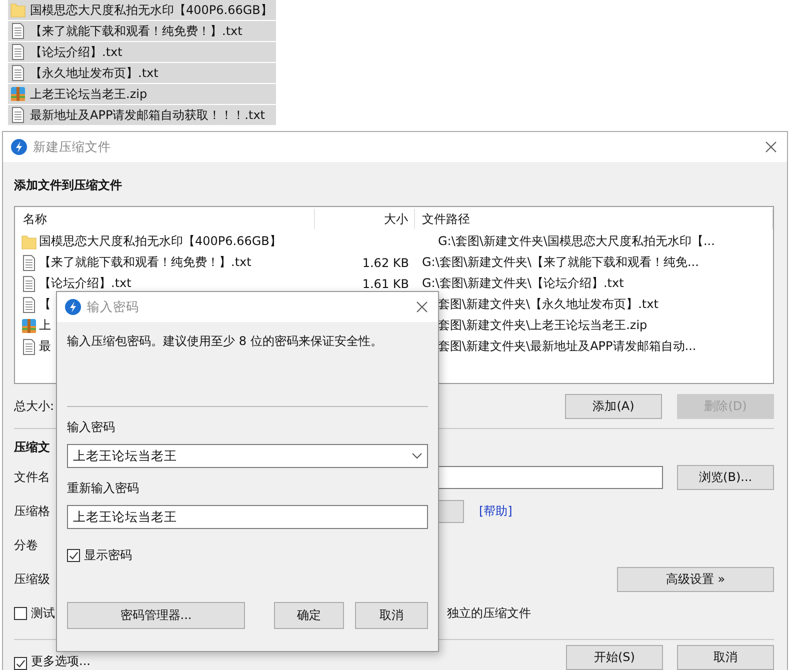  Describe the element at coordinates (26, 545) in the screenshot. I see `field-label: 分卷` at that location.